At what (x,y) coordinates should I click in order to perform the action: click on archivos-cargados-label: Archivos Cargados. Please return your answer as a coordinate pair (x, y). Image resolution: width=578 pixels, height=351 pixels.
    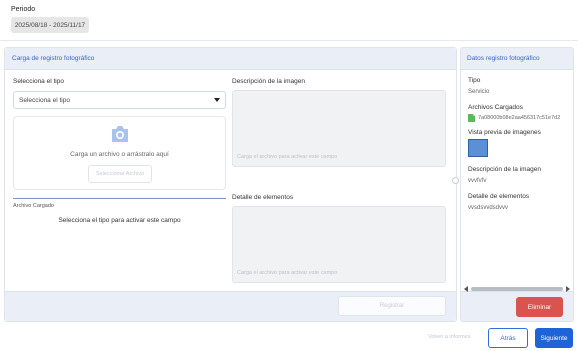
    Looking at the image, I should click on (495, 107).